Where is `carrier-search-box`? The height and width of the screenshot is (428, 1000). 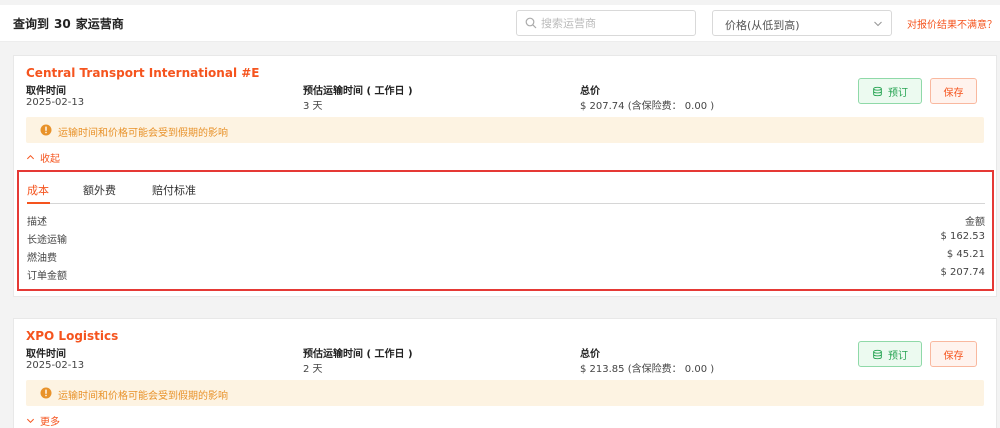
carrier-search-box is located at coordinates (606, 23).